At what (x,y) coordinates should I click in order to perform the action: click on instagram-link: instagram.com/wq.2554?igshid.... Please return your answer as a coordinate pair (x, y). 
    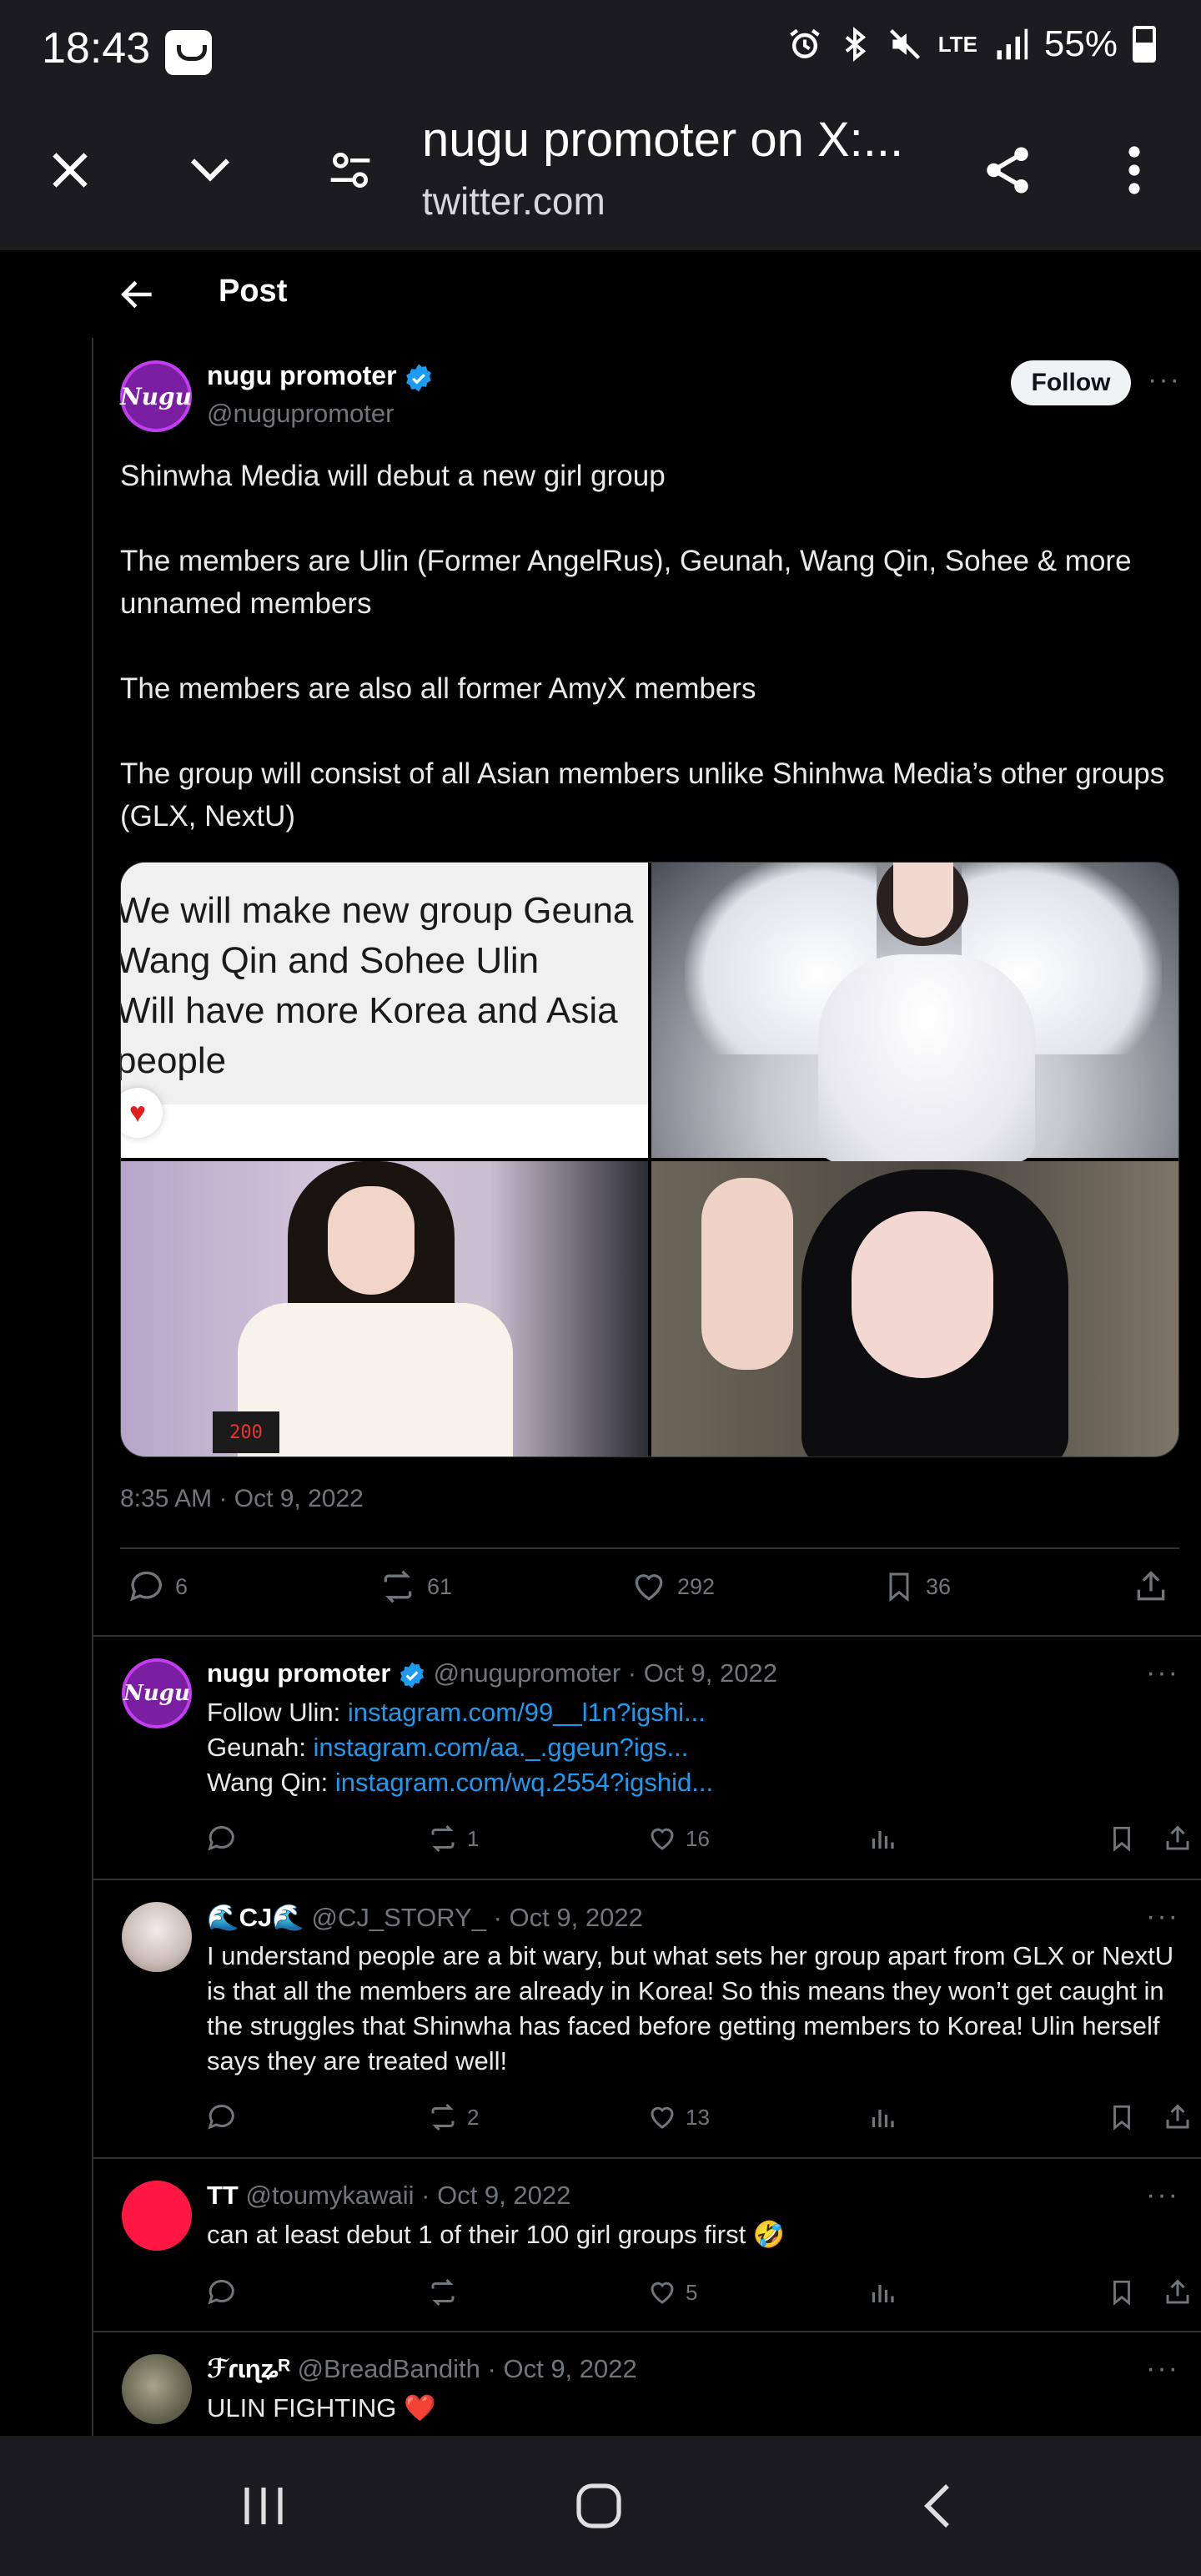
    Looking at the image, I should click on (524, 1782).